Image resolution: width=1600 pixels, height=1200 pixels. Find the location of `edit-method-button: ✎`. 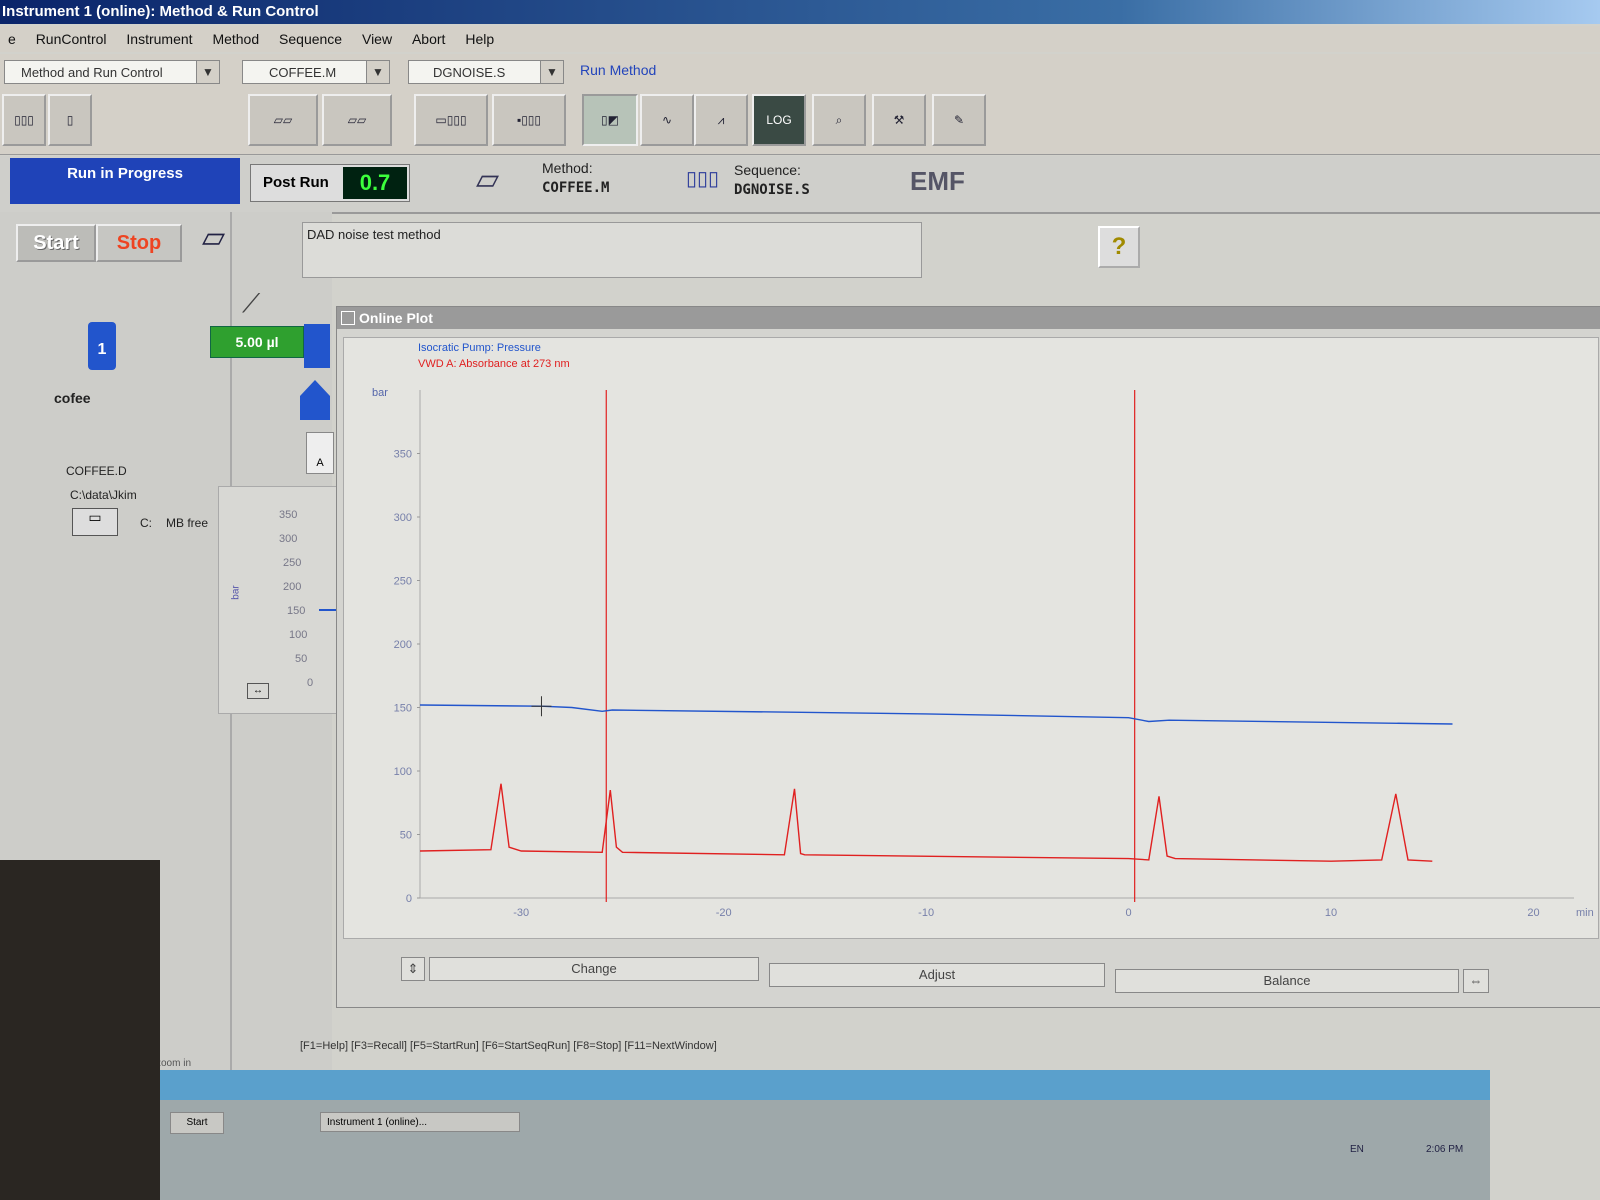

edit-method-button: ✎ is located at coordinates (959, 120).